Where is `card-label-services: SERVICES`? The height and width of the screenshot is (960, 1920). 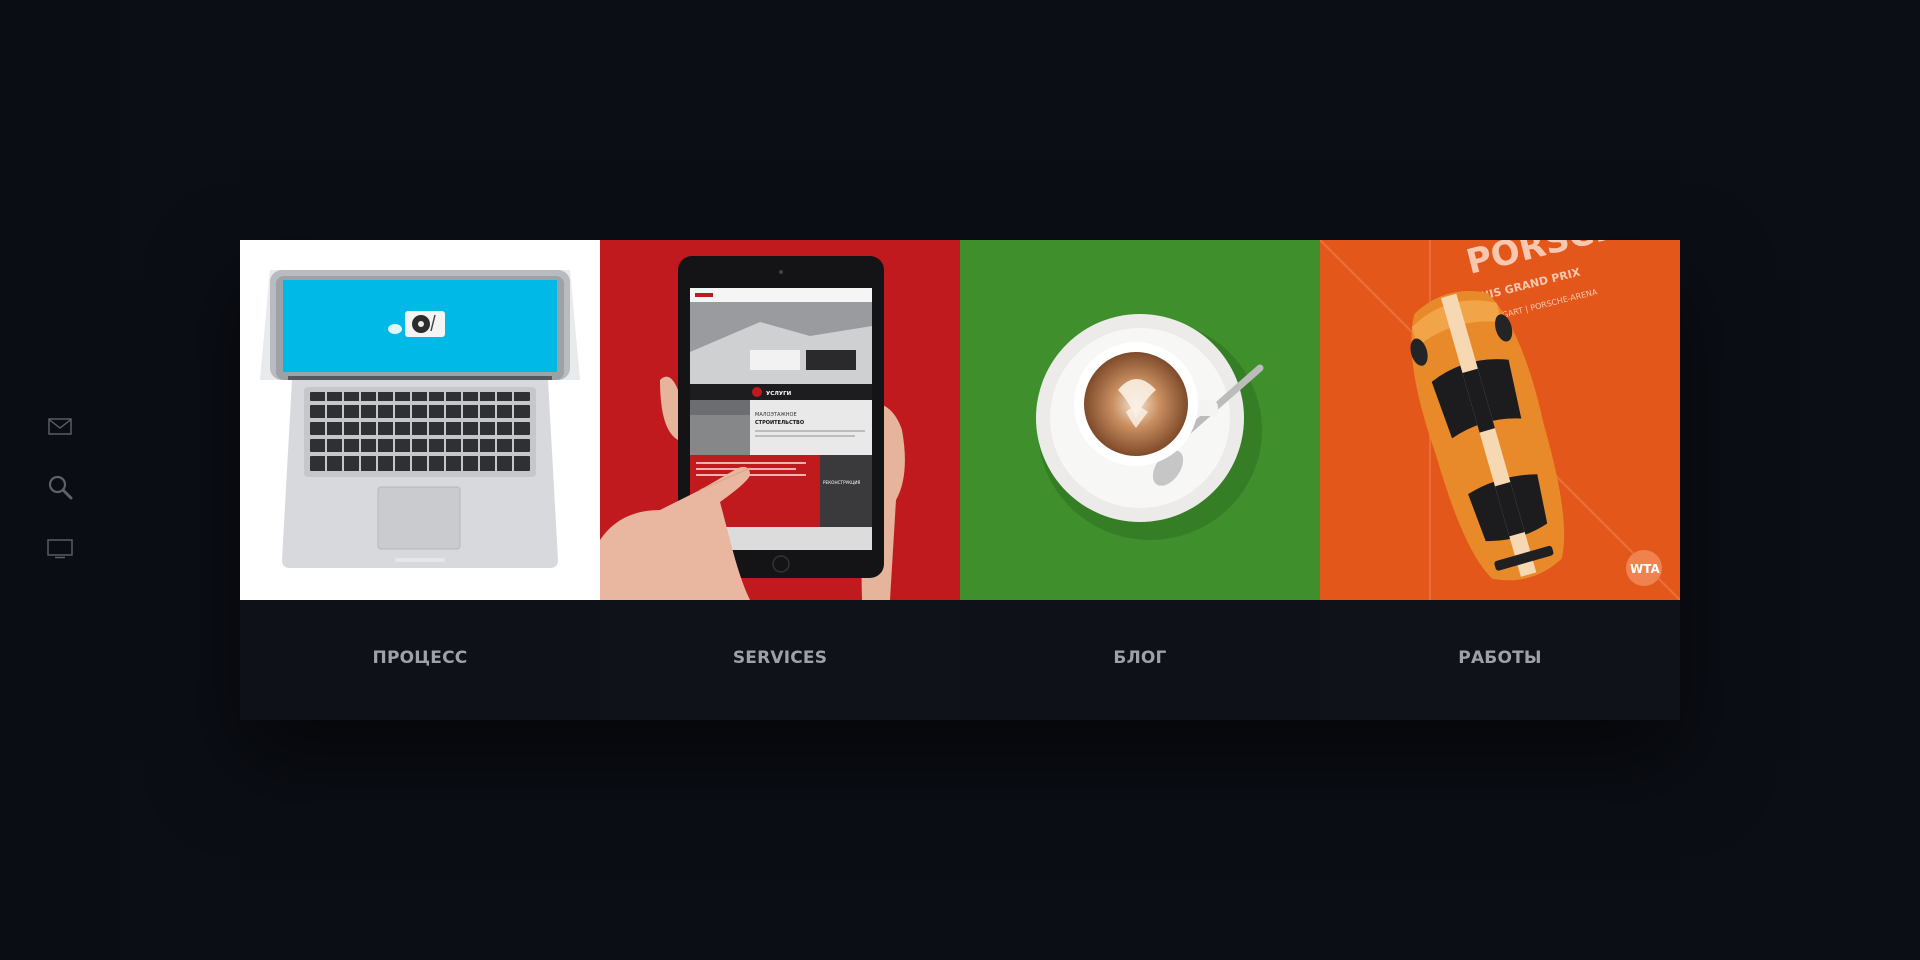
card-label-services: SERVICES is located at coordinates (780, 658).